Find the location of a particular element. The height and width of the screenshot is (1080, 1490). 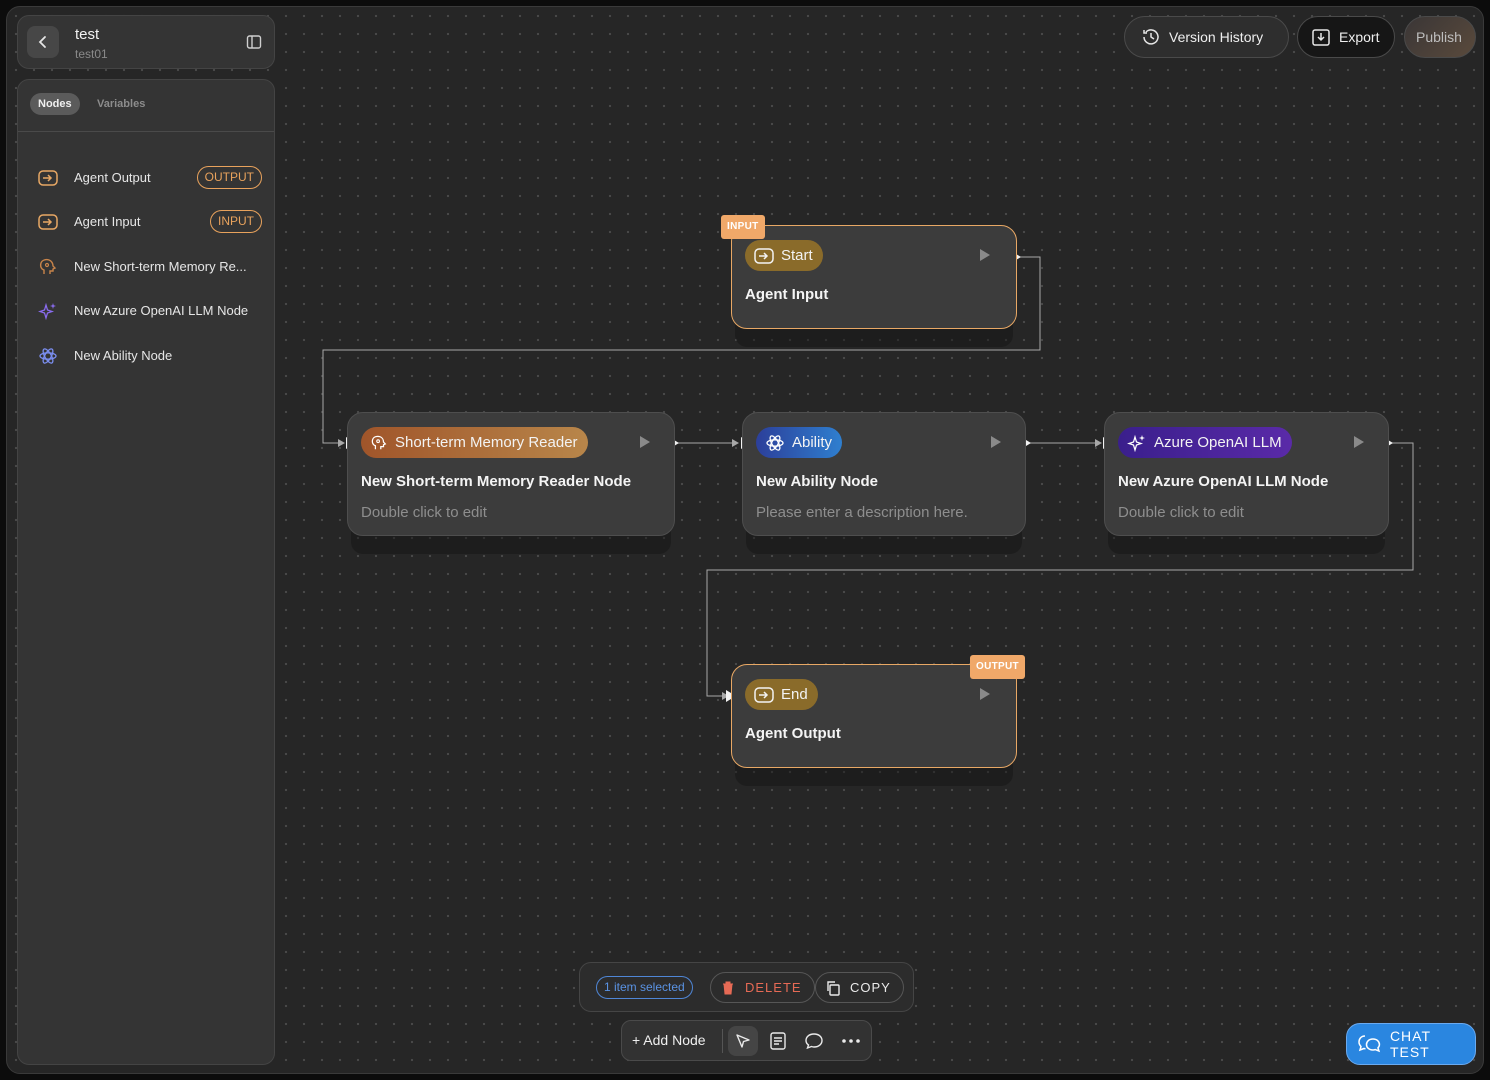

export-button: Export is located at coordinates (1346, 37).